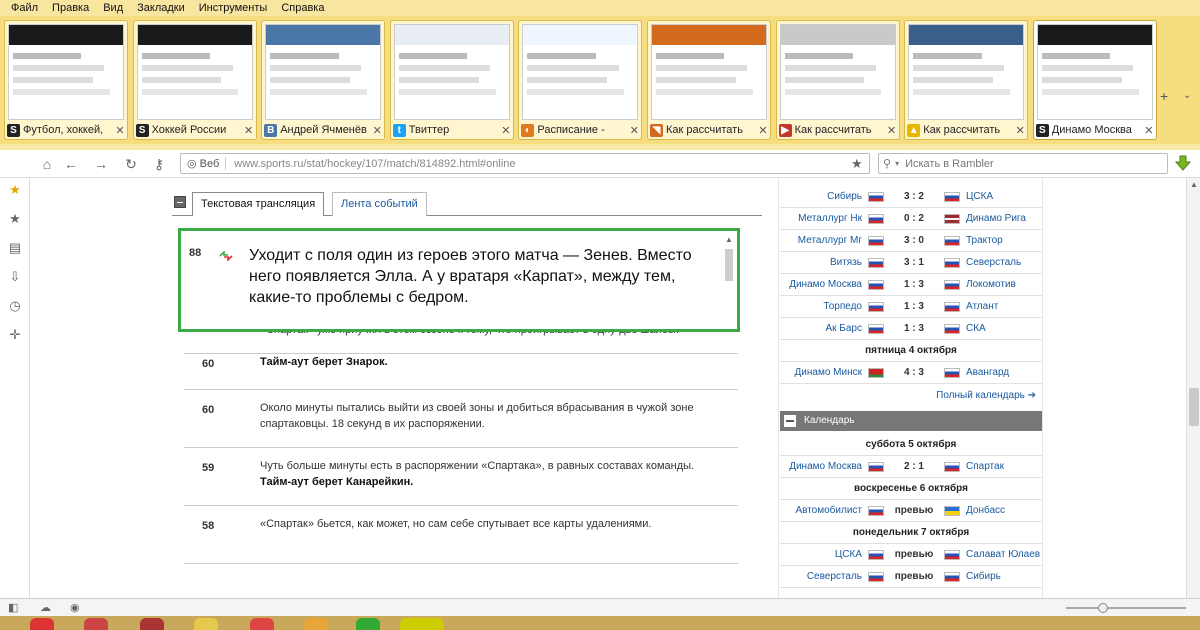 The width and height of the screenshot is (1200, 630). What do you see at coordinates (823, 510) in the screenshot?
I see `home-team-link: Автомобилист` at bounding box center [823, 510].